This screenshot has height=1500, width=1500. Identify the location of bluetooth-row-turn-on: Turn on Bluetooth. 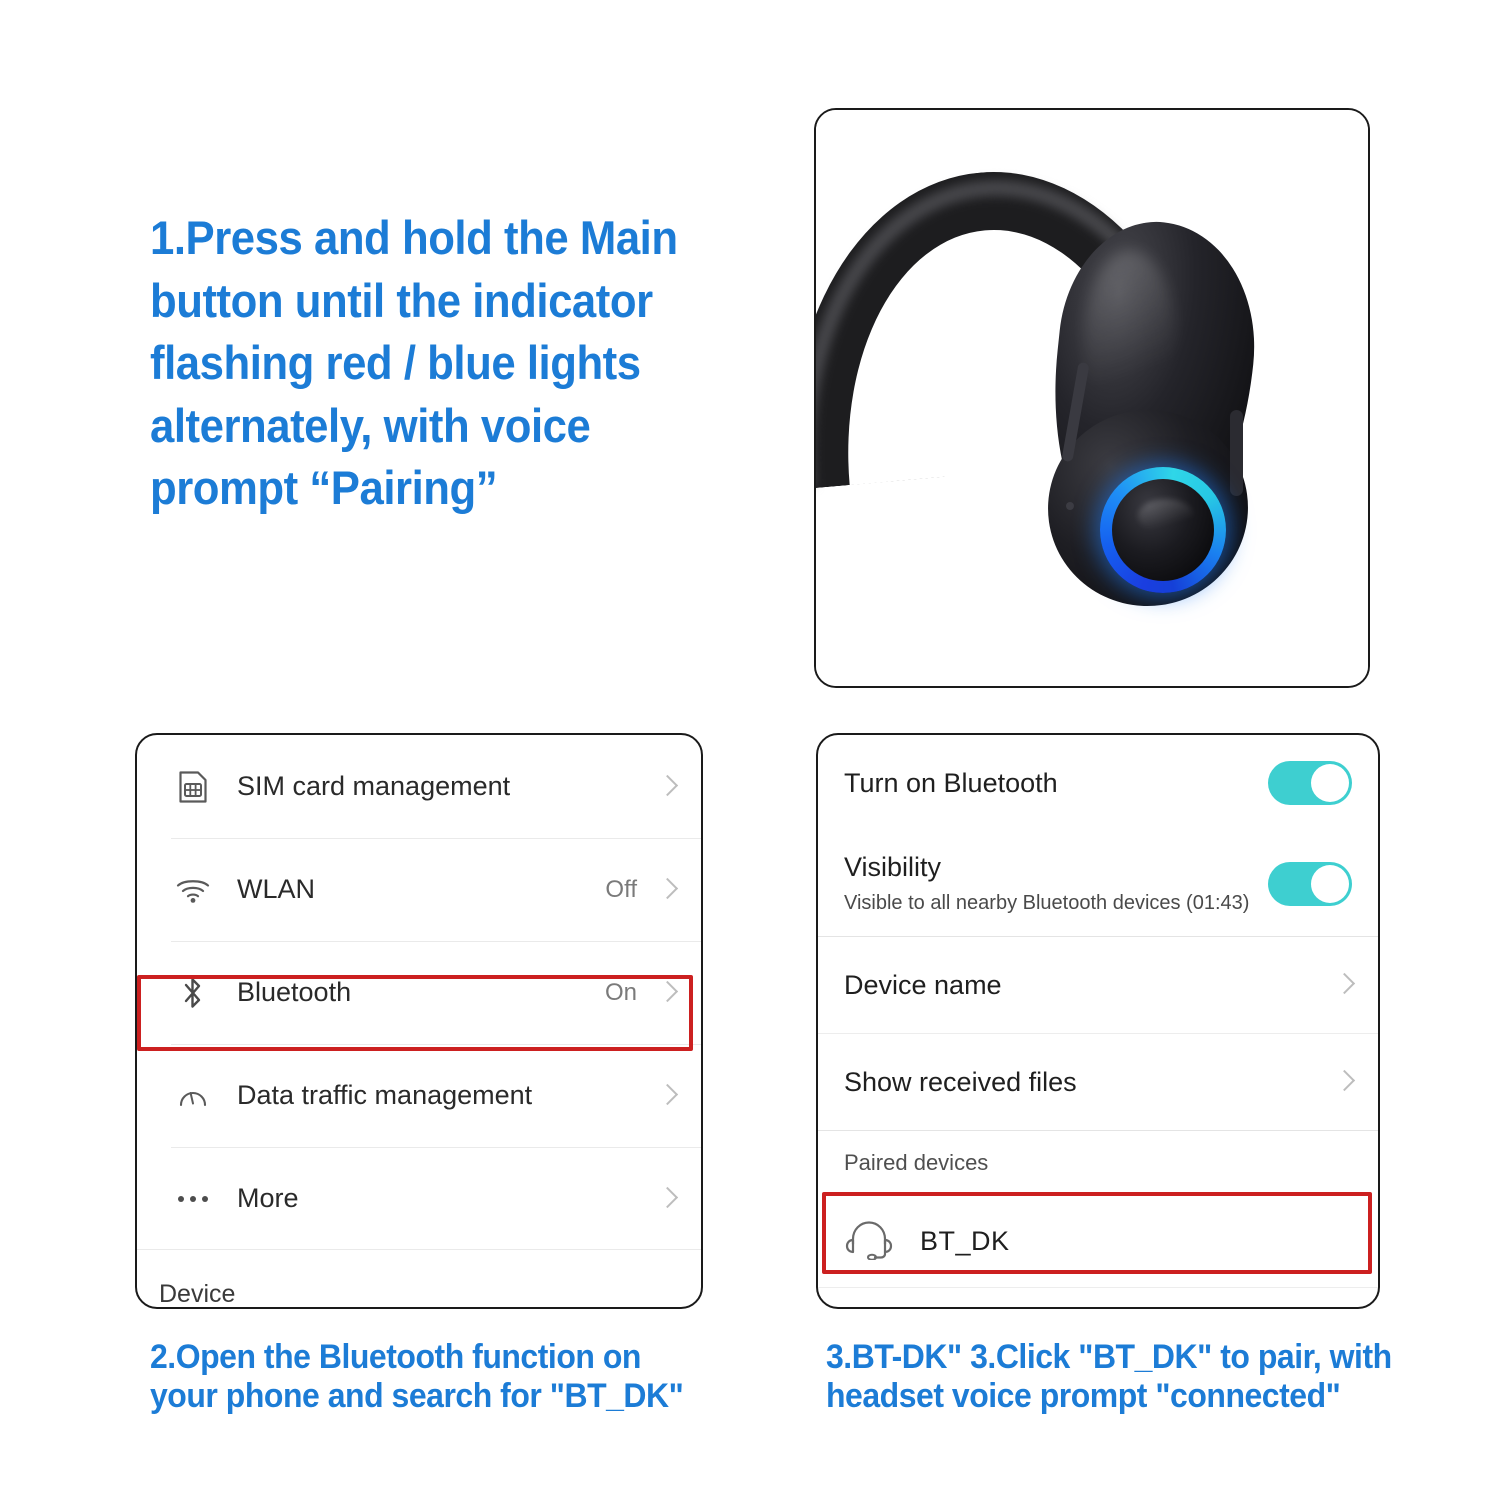
(1098, 783).